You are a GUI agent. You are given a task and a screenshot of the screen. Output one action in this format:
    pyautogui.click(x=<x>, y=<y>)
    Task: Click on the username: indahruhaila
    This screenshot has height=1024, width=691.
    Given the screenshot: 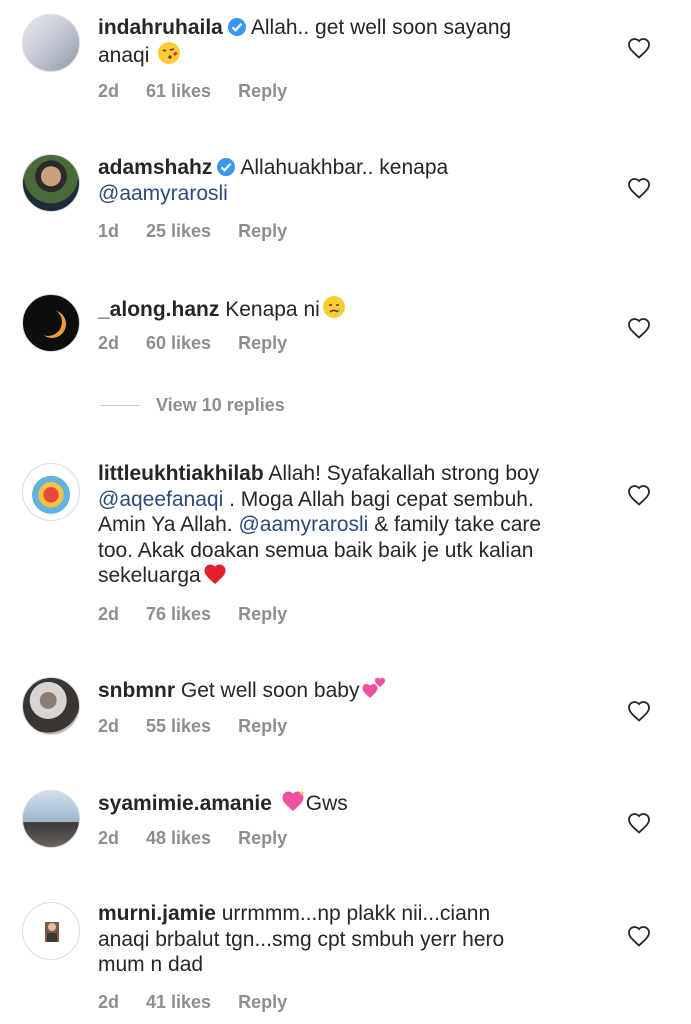 What is the action you would take?
    pyautogui.click(x=160, y=27)
    